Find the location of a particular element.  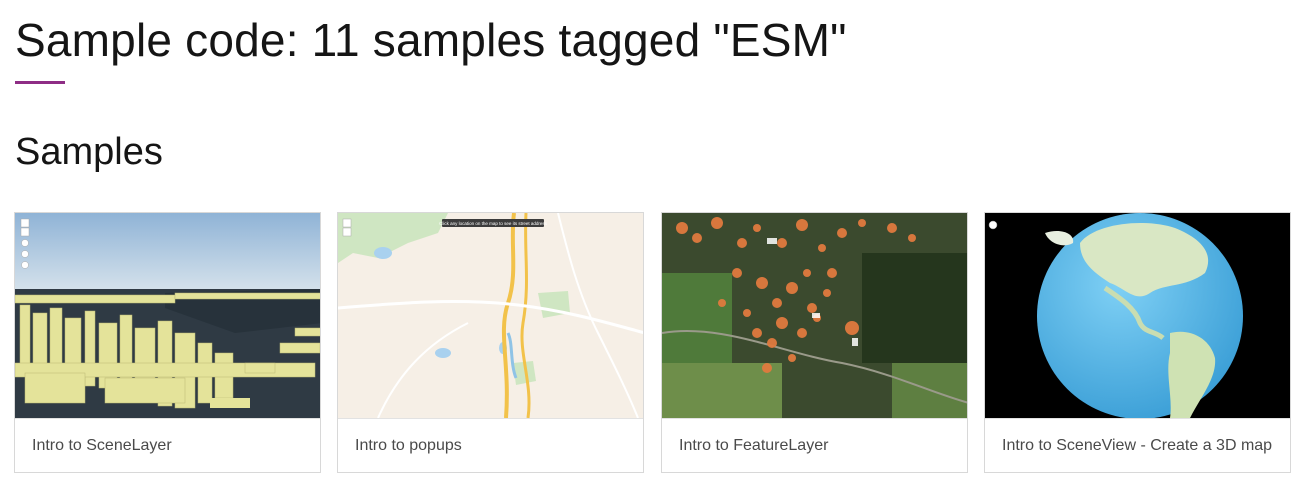

sample-card-sceneview: Intro to SceneView - Create a 3D map is located at coordinates (1137, 342).